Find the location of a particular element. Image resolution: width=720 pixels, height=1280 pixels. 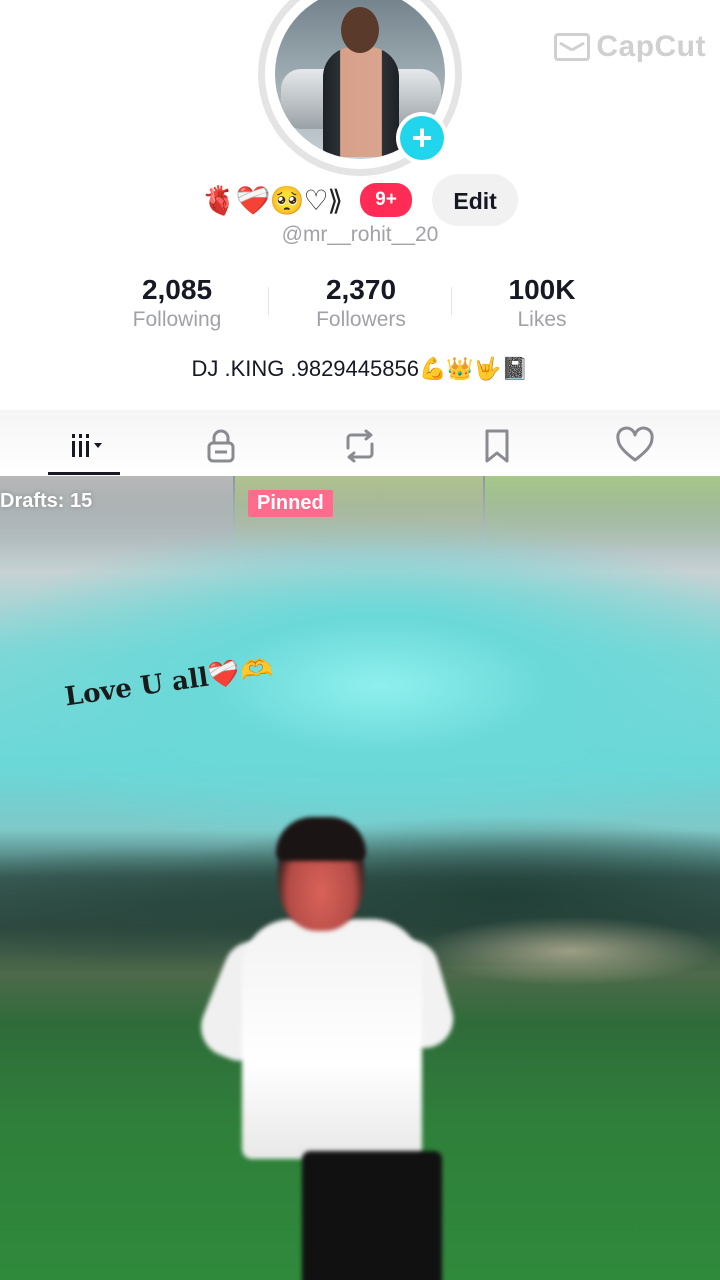

pinned-badge: Pinned is located at coordinates (290, 503).